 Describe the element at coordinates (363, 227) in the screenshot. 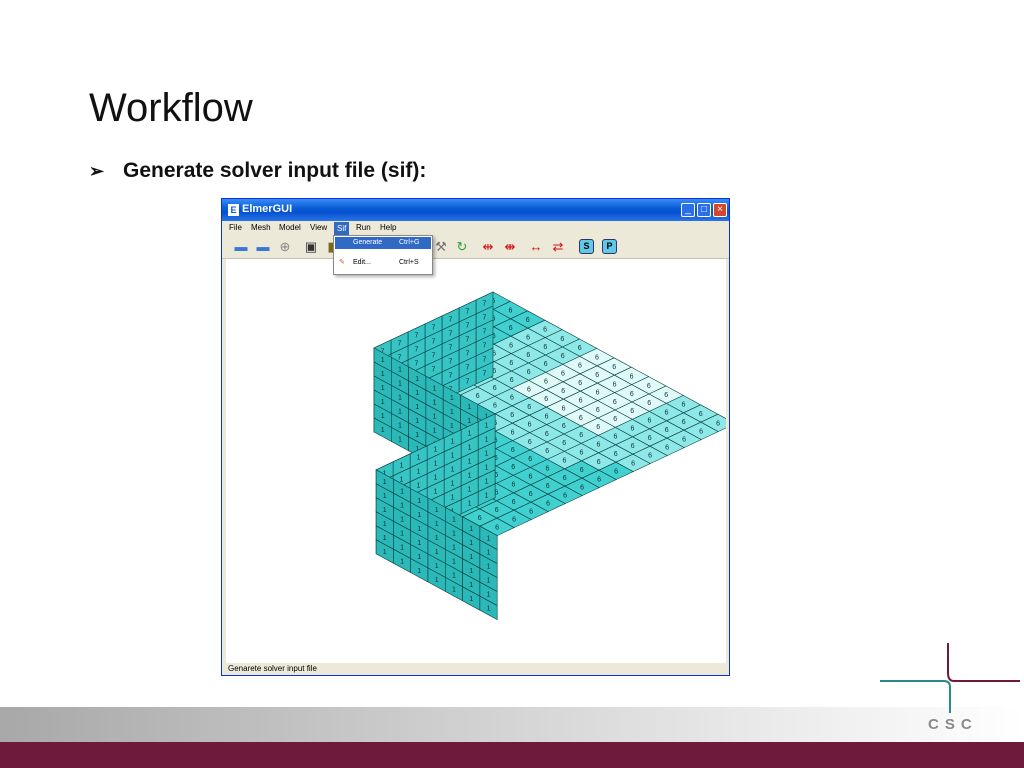

I see `menu-run: Run` at that location.